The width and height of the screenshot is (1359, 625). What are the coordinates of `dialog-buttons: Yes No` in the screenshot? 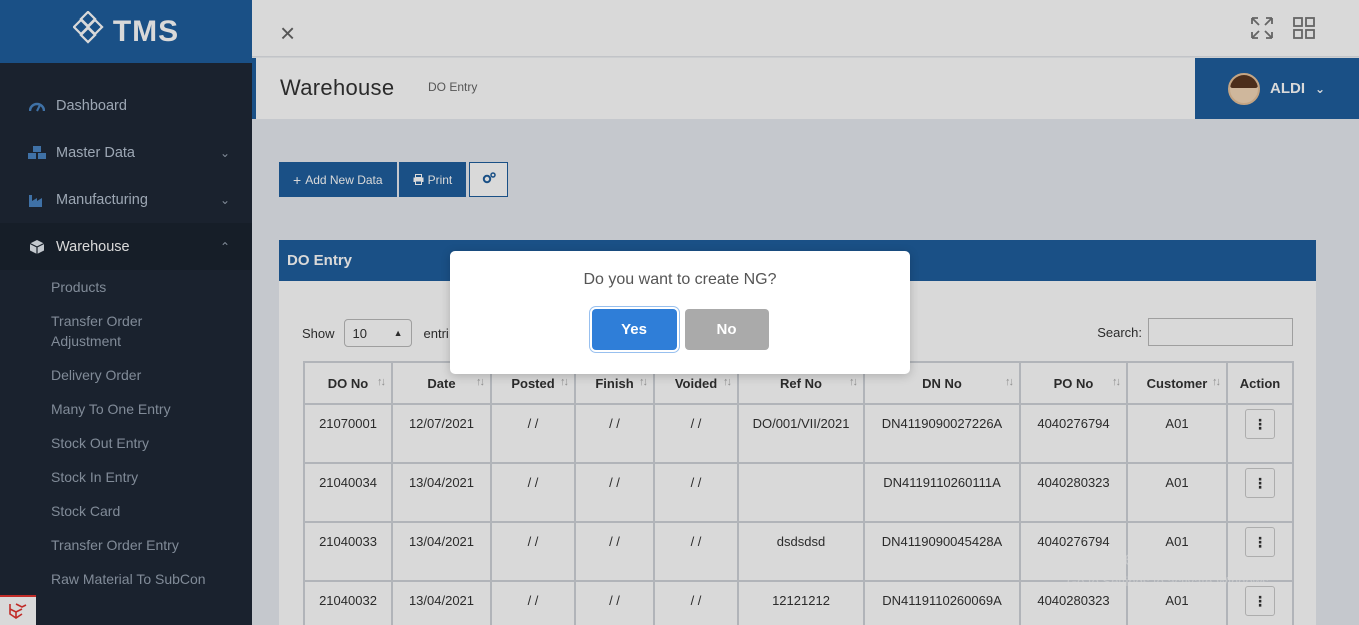 It's located at (680, 329).